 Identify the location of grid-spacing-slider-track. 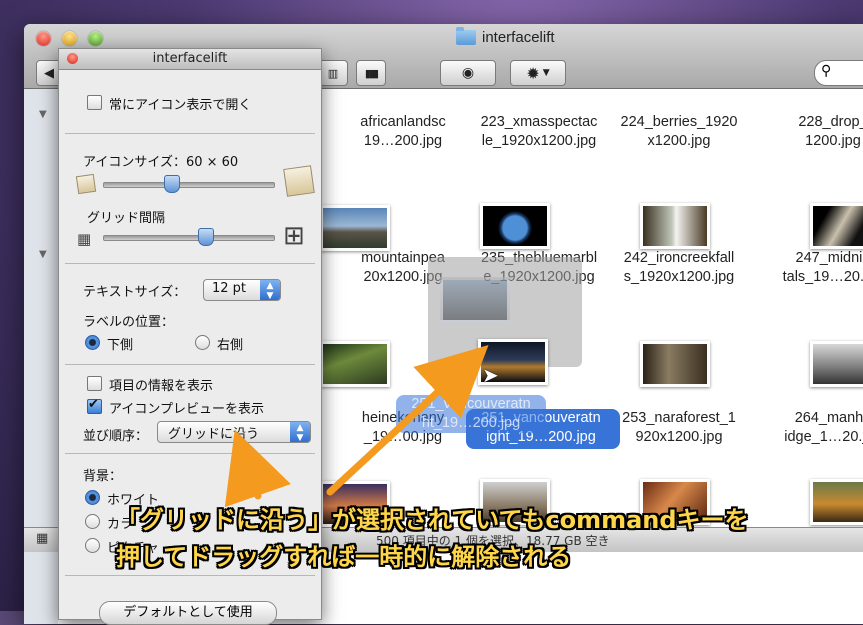
(189, 238).